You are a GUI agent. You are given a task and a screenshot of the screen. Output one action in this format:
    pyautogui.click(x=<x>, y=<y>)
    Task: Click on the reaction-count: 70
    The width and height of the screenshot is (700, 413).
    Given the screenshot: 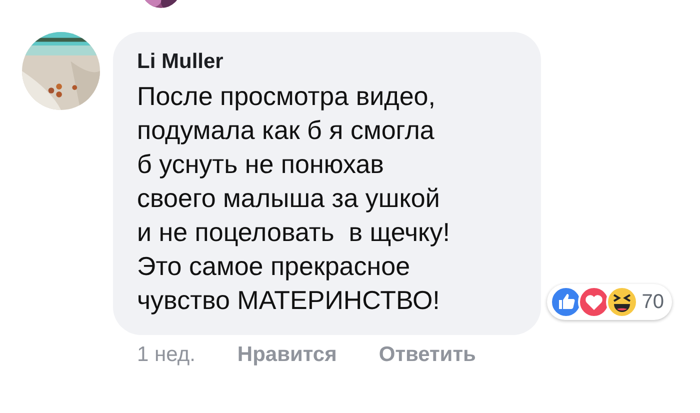 What is the action you would take?
    pyautogui.click(x=653, y=302)
    